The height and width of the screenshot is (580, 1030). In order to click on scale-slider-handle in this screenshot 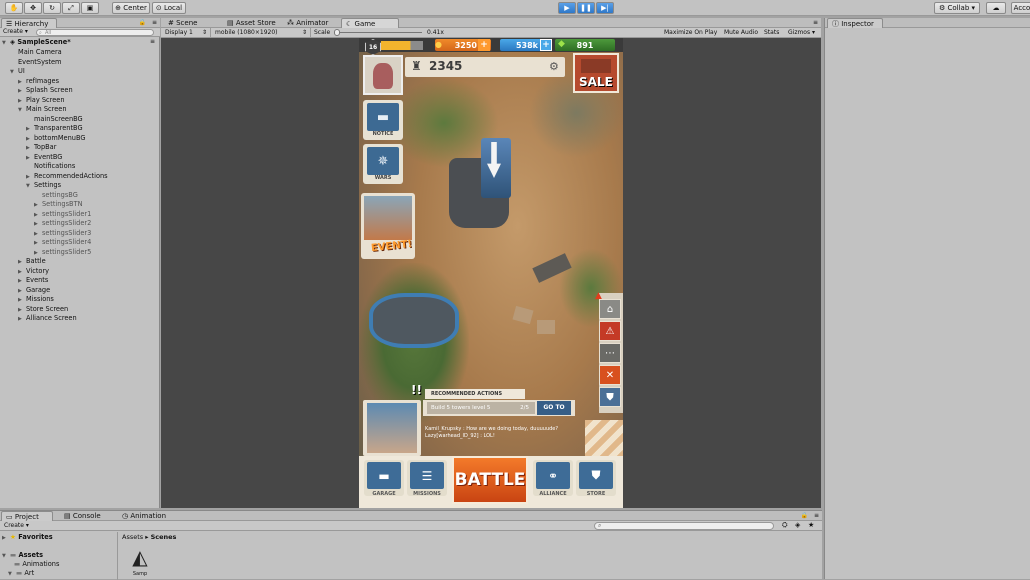, I will do `click(337, 32)`.